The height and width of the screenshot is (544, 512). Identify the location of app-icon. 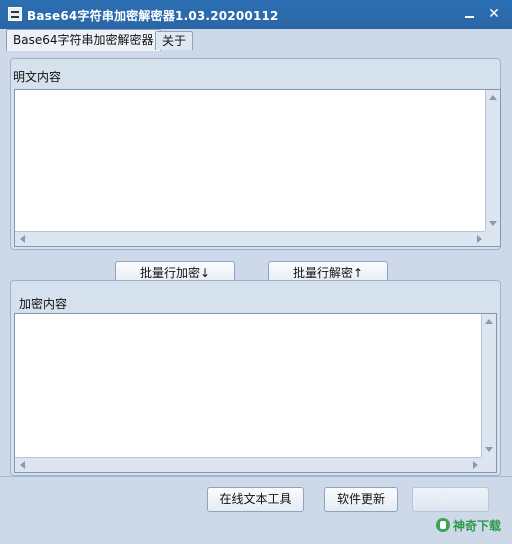
(15, 14).